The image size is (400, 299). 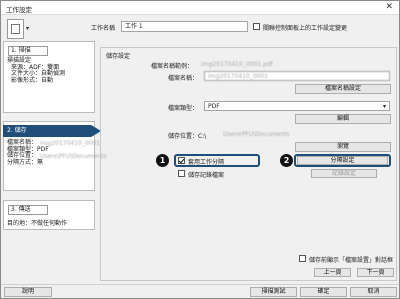 What do you see at coordinates (389, 7) in the screenshot?
I see `close-icon: ✕` at bounding box center [389, 7].